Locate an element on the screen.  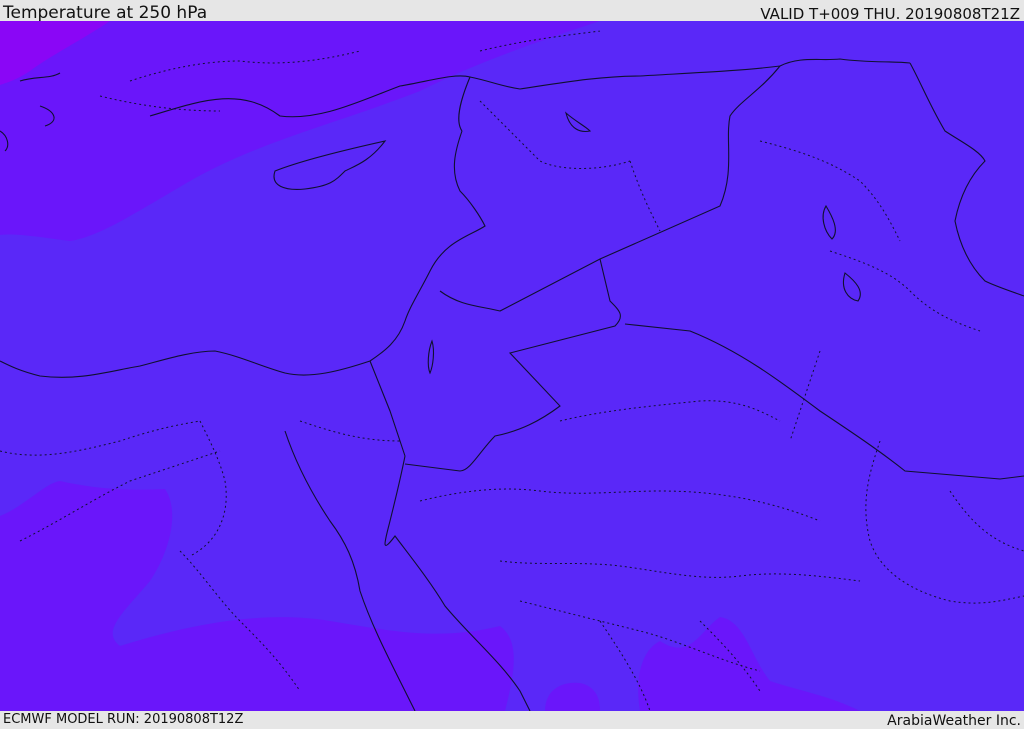
map-title: Temperature at 250 hPa is located at coordinates (105, 13).